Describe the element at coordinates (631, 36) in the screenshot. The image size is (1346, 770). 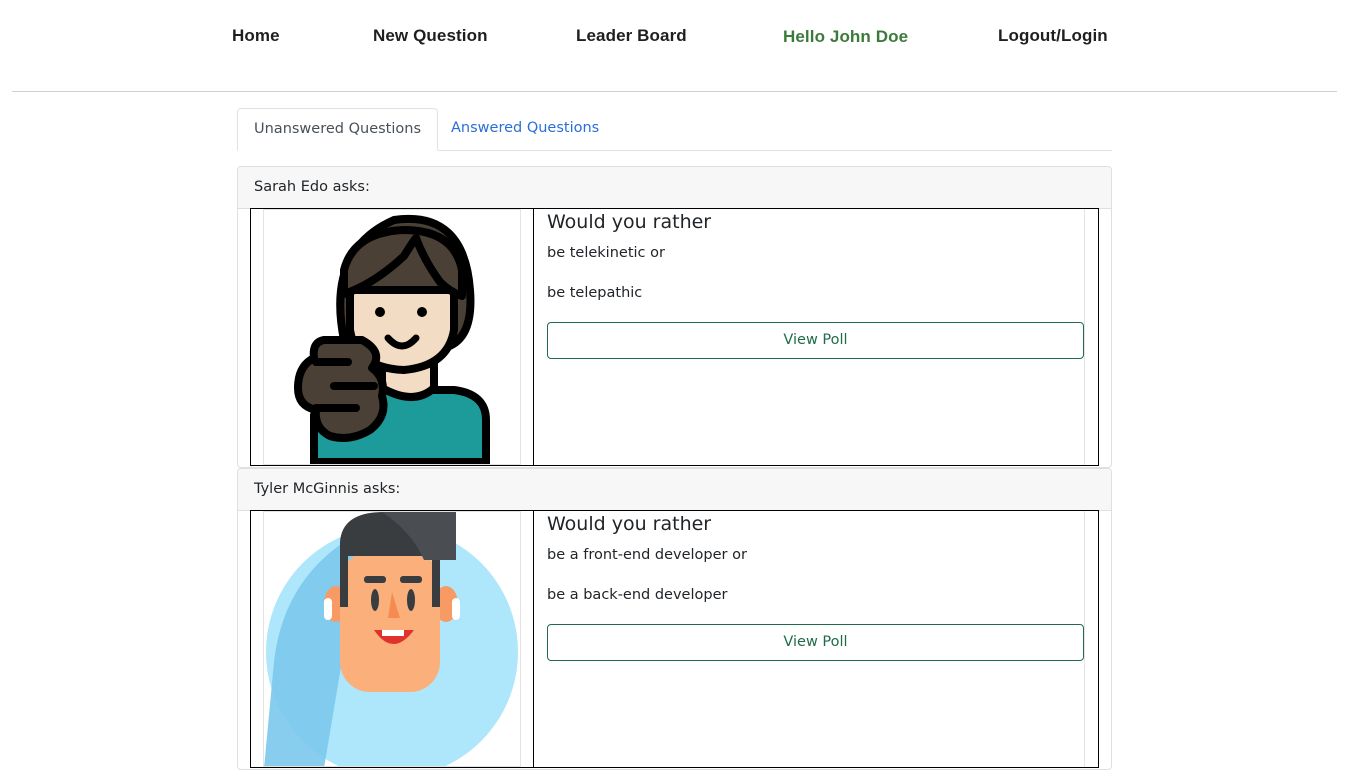
I see `nav-leader-board-link: Leader Board` at that location.